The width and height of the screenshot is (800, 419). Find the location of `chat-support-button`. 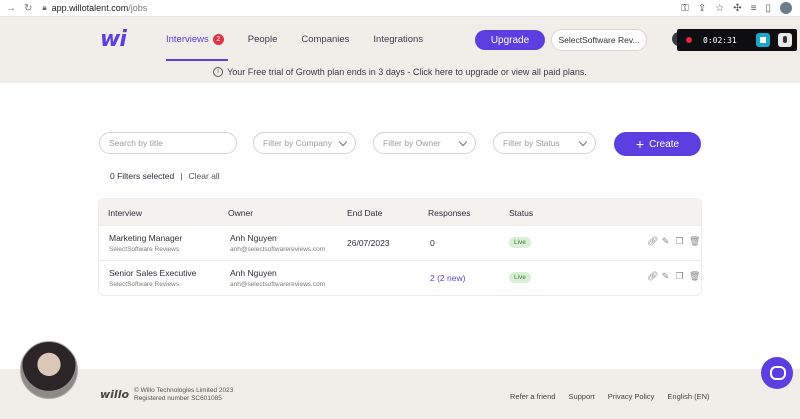

chat-support-button is located at coordinates (777, 373).